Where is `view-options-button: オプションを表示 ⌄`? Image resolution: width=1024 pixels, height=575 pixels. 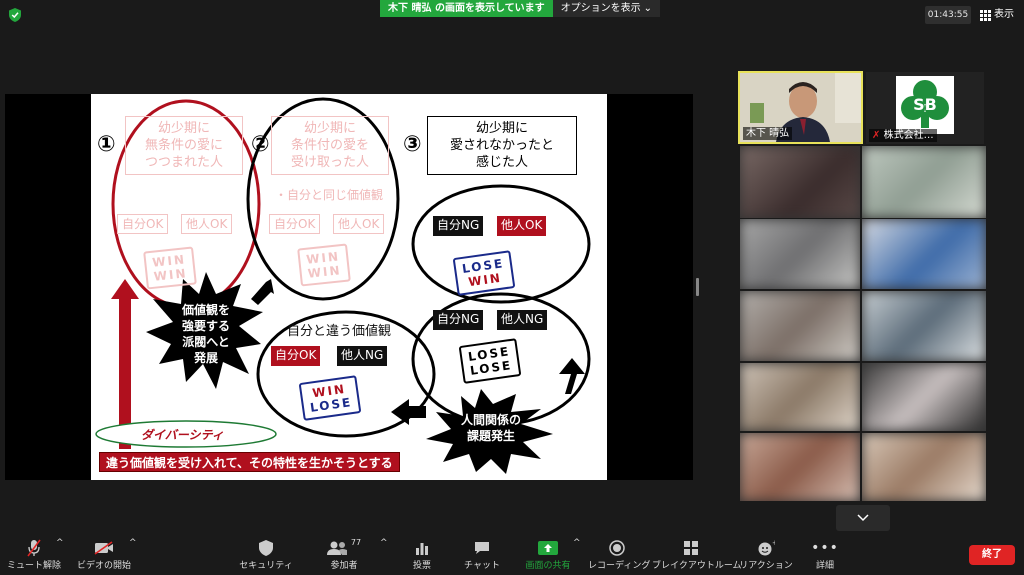
view-options-button: オプションを表示 ⌄ is located at coordinates (606, 8).